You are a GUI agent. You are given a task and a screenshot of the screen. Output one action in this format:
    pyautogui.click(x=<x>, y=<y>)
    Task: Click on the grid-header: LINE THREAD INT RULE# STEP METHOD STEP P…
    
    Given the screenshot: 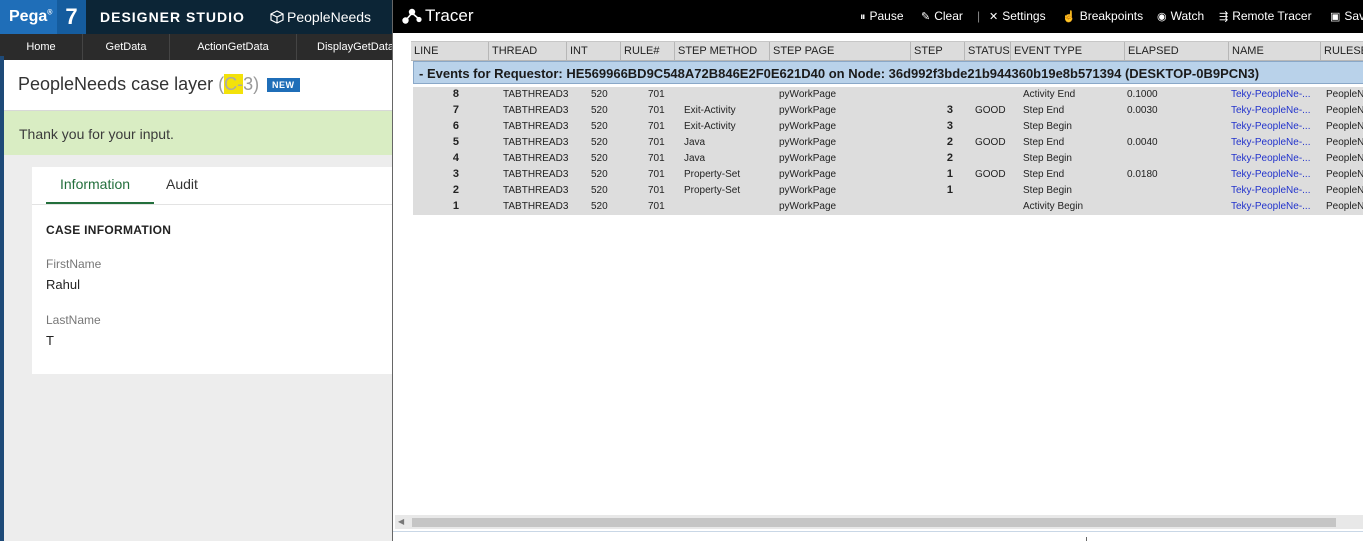 What is the action you would take?
    pyautogui.click(x=887, y=51)
    